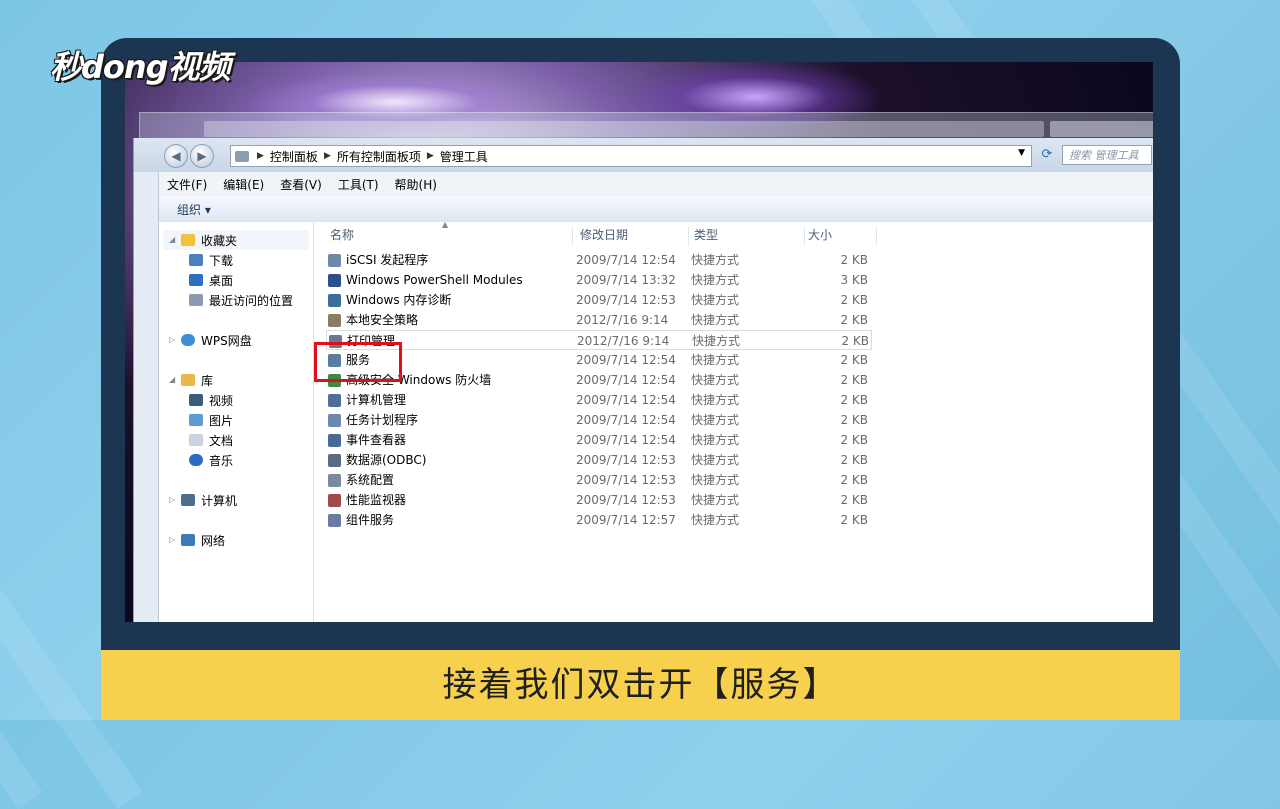 The height and width of the screenshot is (809, 1280). Describe the element at coordinates (387, 260) in the screenshot. I see `file-name: iSCSI 发起程序` at that location.